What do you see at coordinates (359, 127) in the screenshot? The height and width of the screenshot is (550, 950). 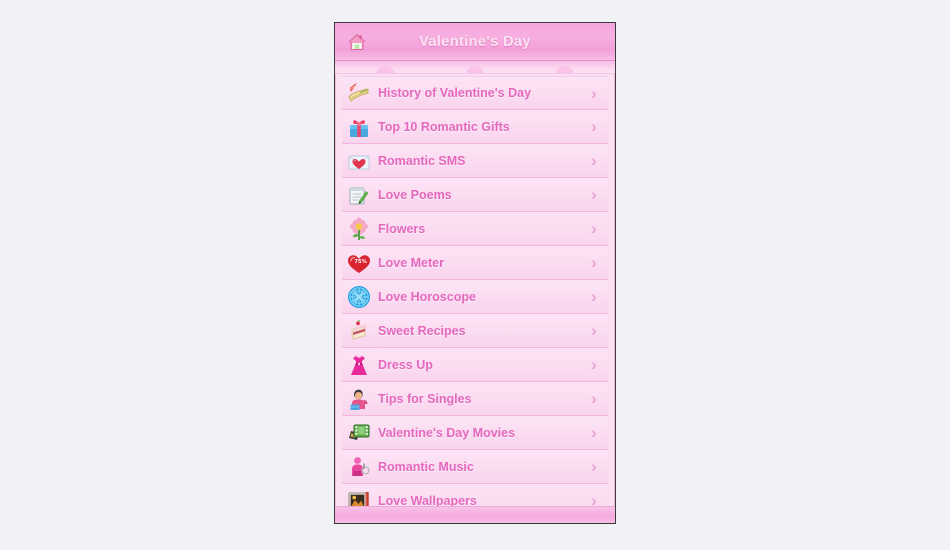 I see `gift-box-icon` at bounding box center [359, 127].